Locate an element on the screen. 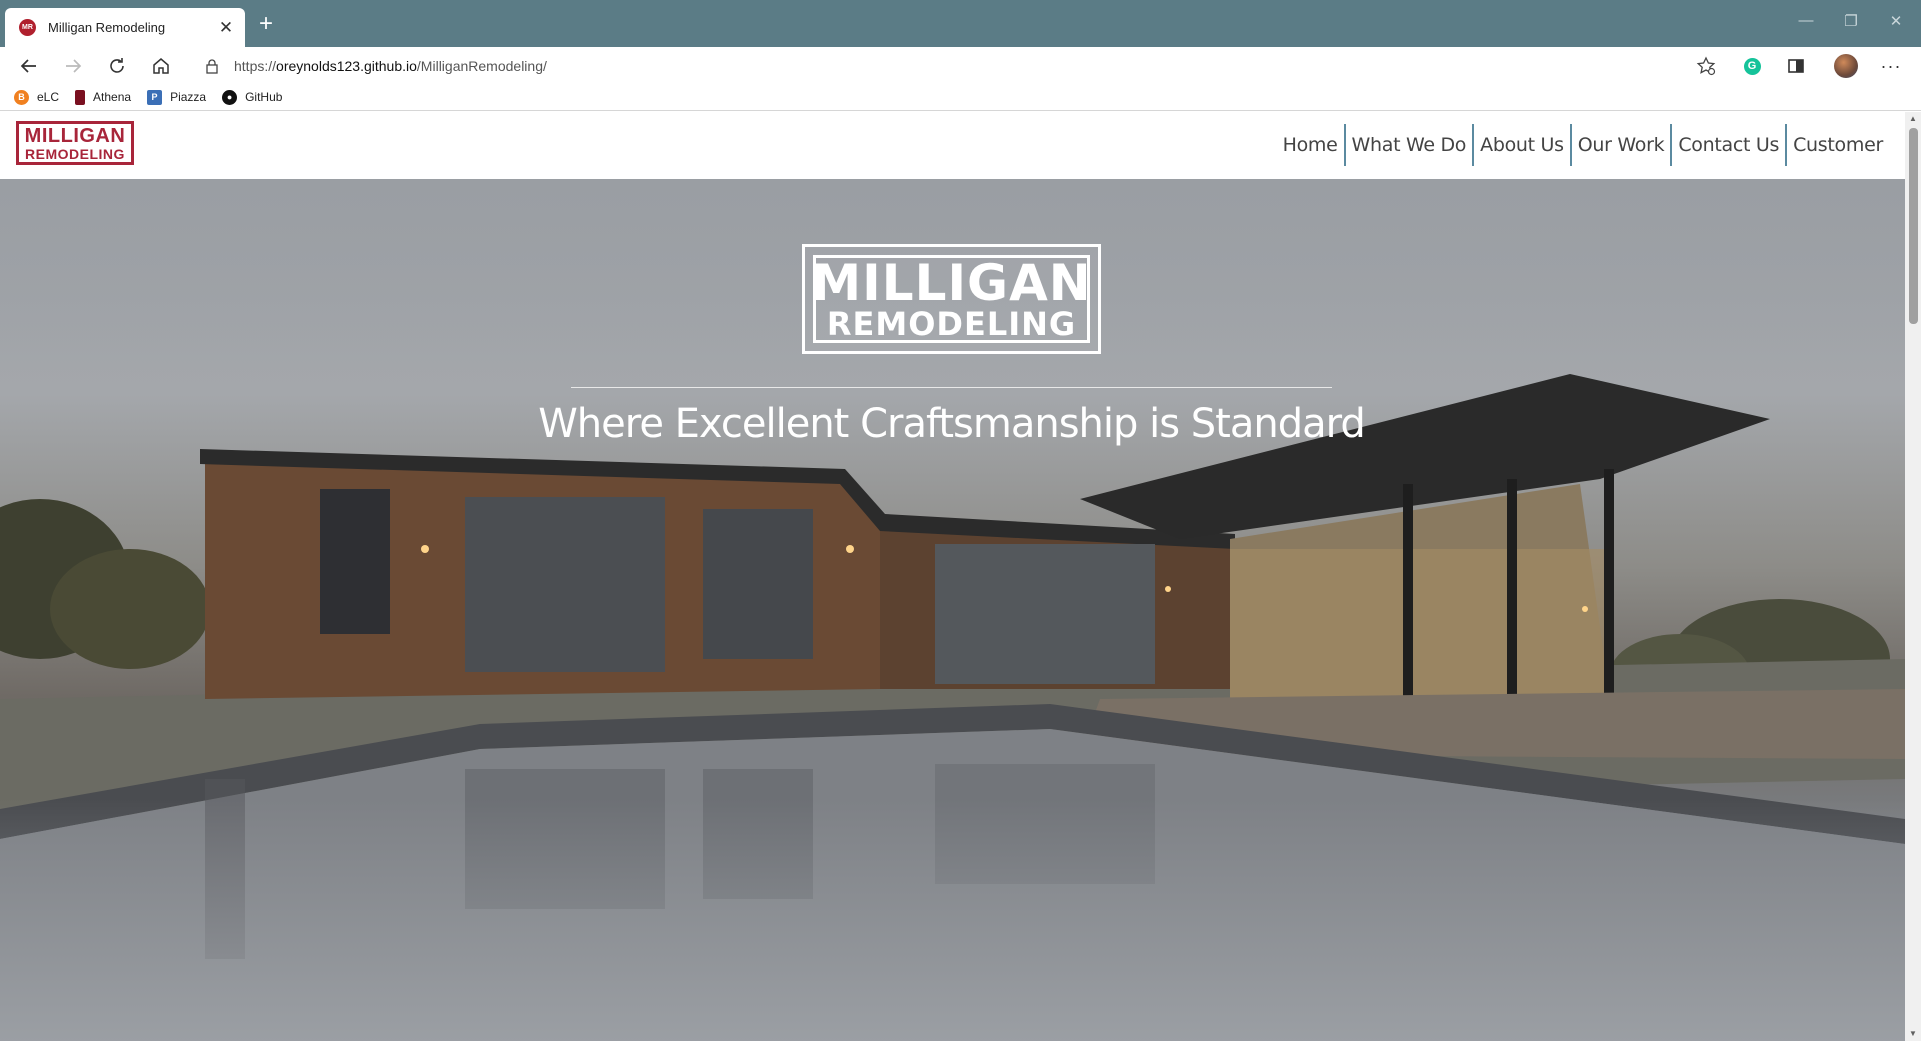 The image size is (1921, 1041). browser-tab: MR Milligan Remodeling ✕ is located at coordinates (125, 27).